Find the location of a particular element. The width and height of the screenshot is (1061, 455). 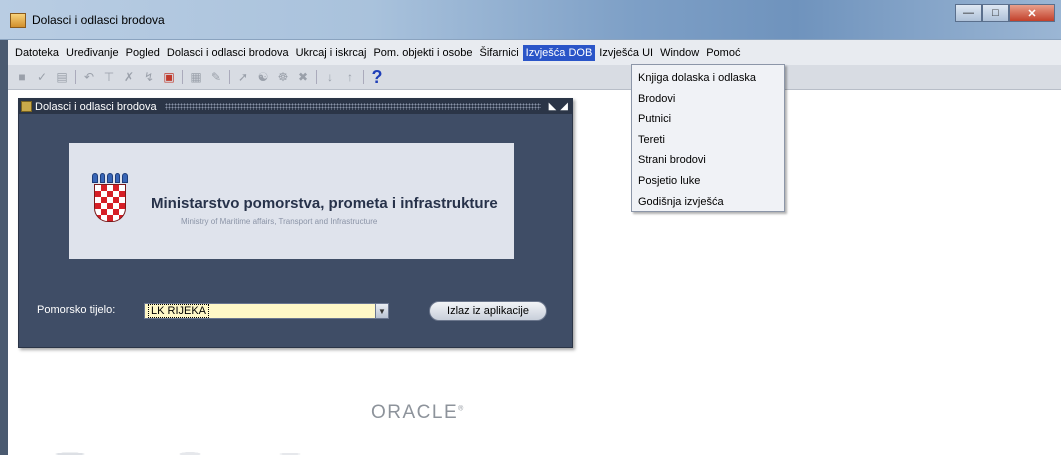

menu-uredivanje: Uređivanje is located at coordinates (92, 53).